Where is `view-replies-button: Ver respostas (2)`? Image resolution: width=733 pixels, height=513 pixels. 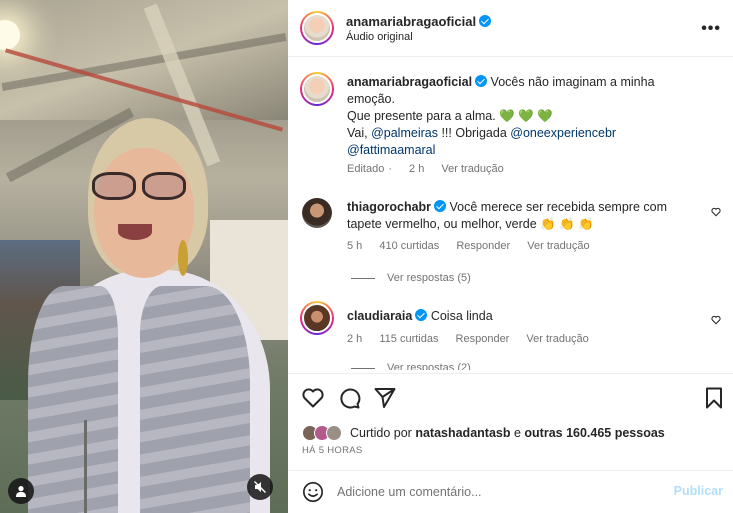 view-replies-button: Ver respostas (2) is located at coordinates (411, 366).